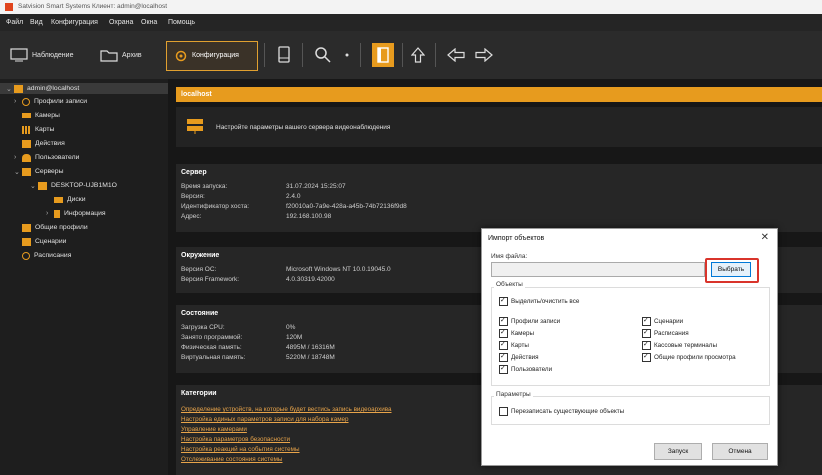 The width and height of the screenshot is (822, 475). What do you see at coordinates (193, 196) in the screenshot?
I see `kv-key: Версия:` at bounding box center [193, 196].